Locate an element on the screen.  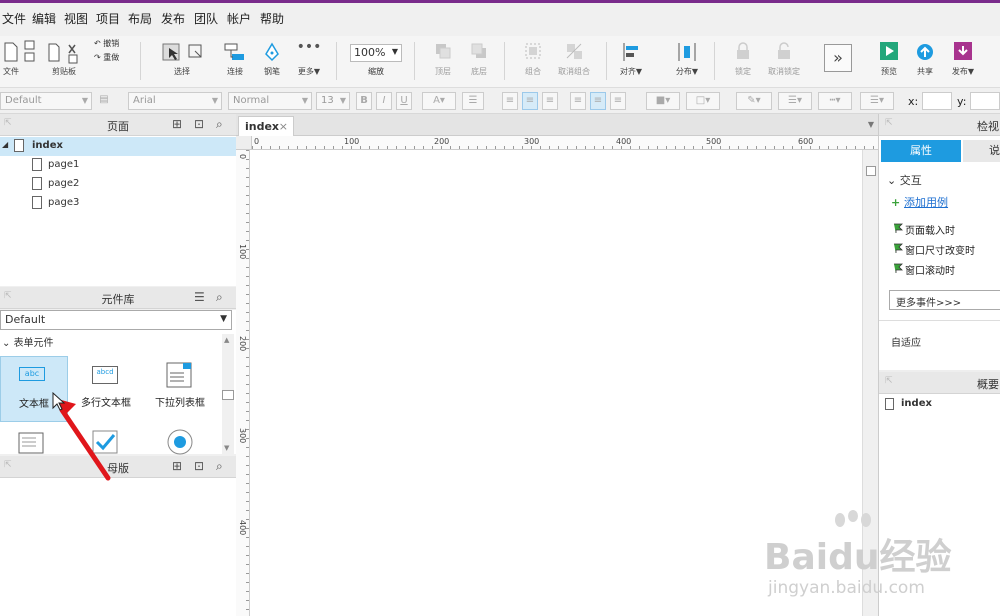
menu-layout: 布局 is located at coordinates (140, 18).